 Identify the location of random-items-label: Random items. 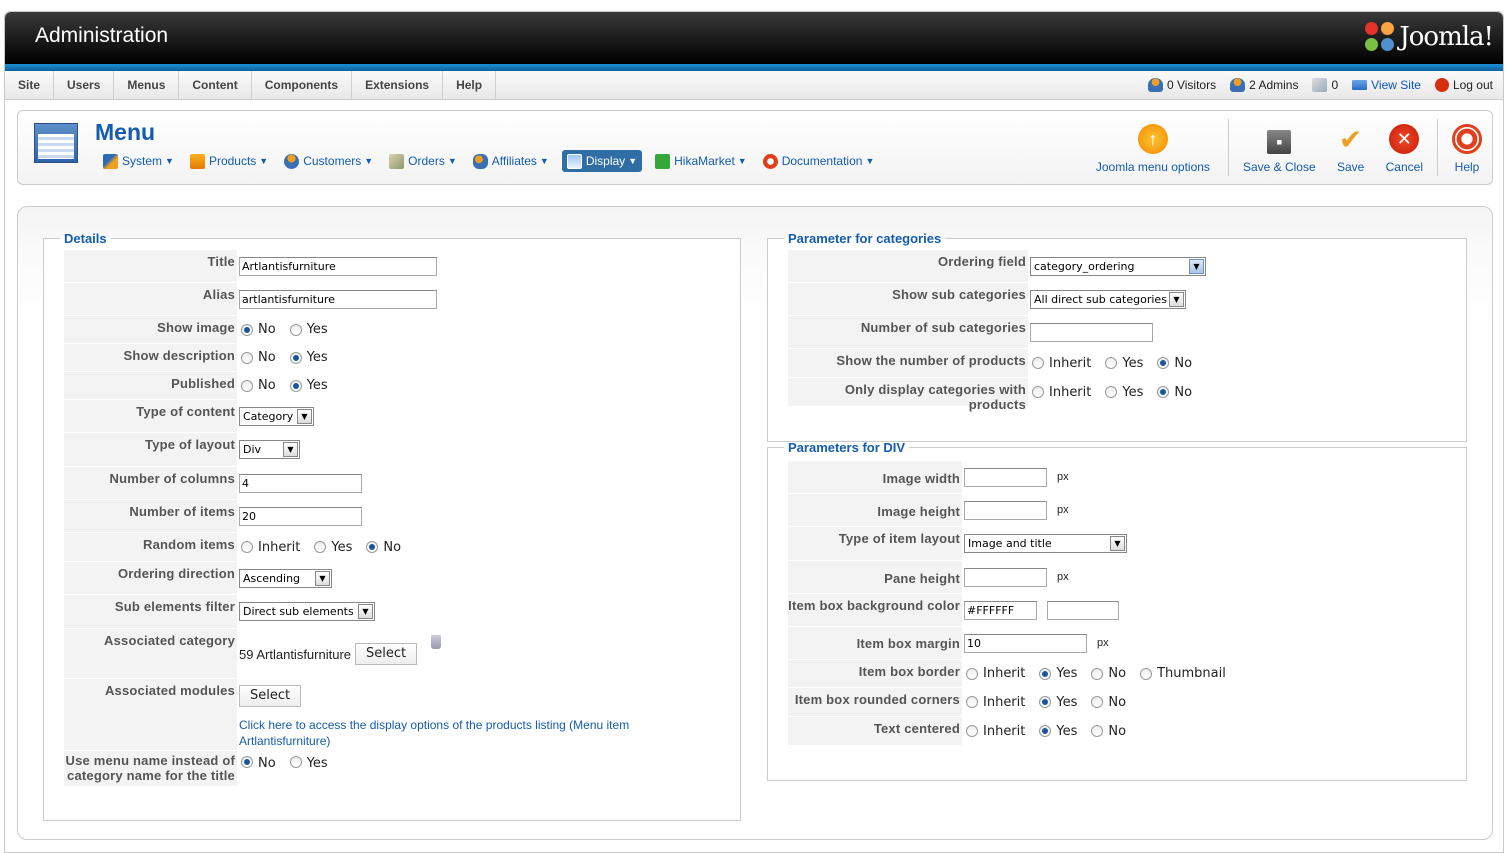
(150, 547).